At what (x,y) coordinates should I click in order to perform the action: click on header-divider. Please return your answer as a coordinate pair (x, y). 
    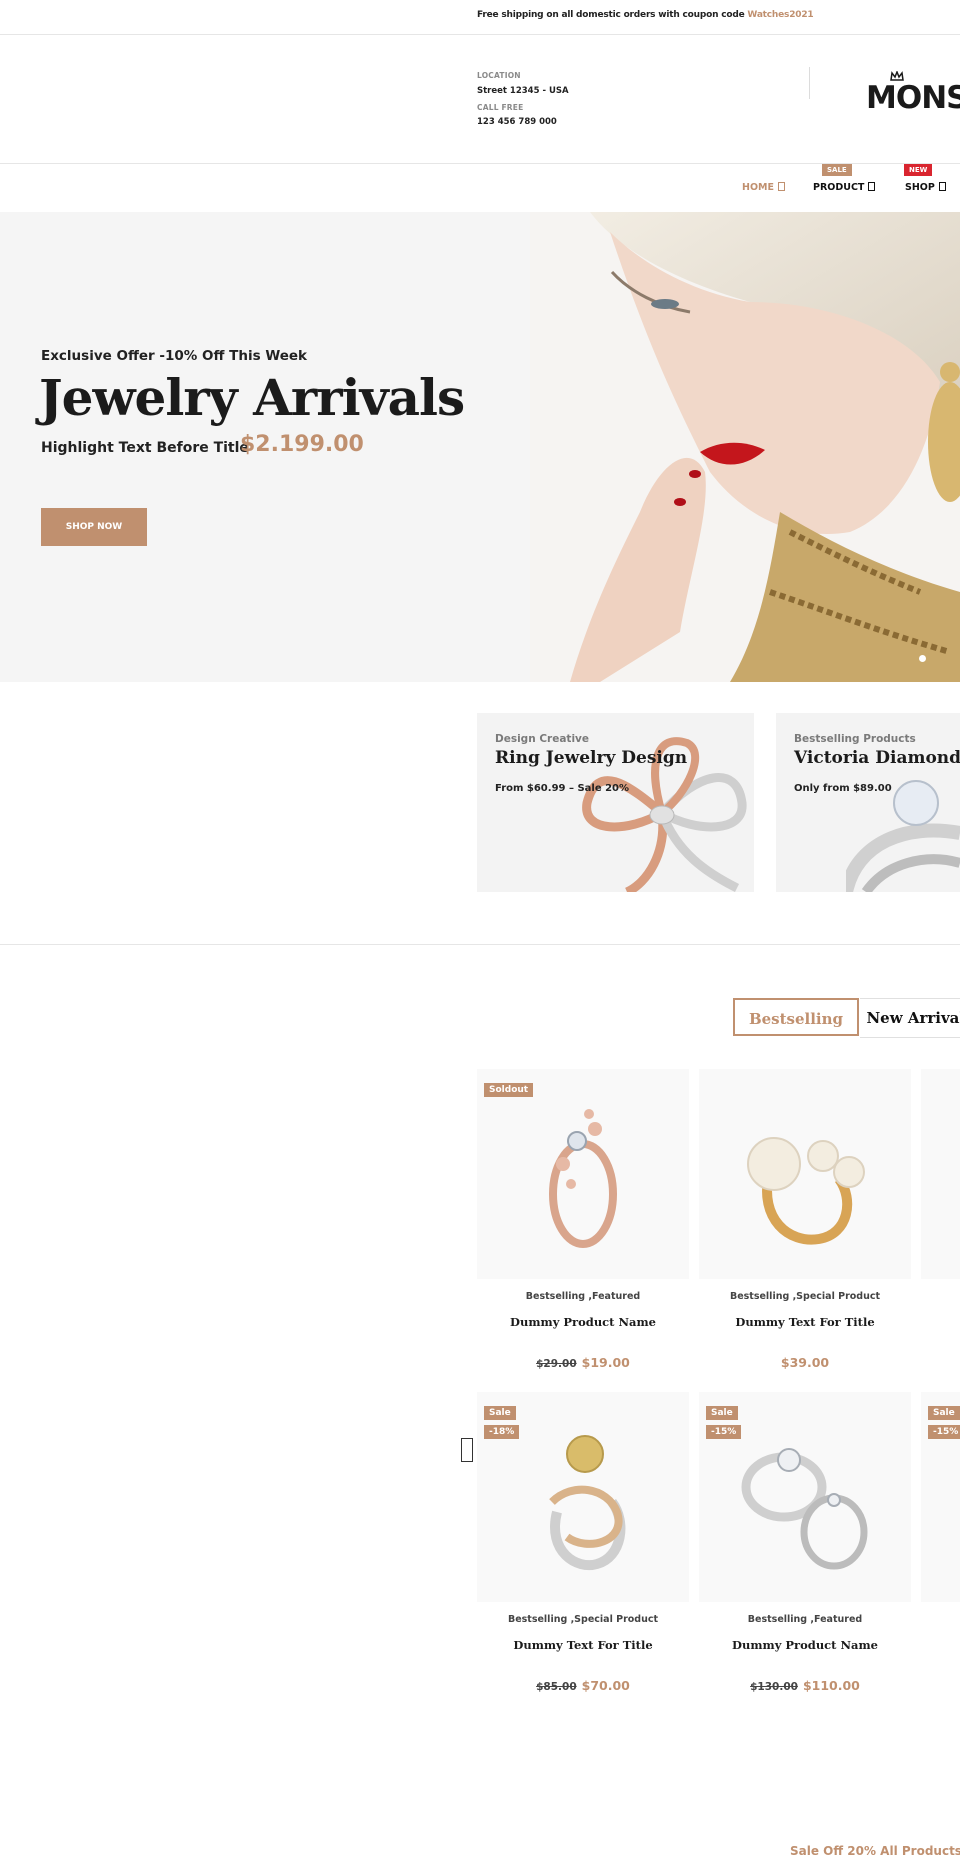
    Looking at the image, I should click on (809, 83).